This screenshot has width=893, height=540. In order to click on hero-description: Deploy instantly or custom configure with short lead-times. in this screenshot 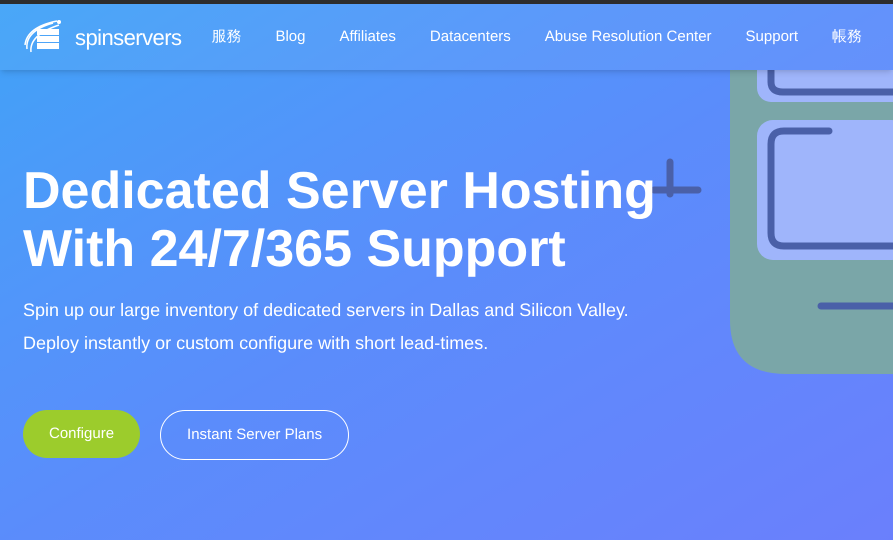, I will do `click(255, 343)`.